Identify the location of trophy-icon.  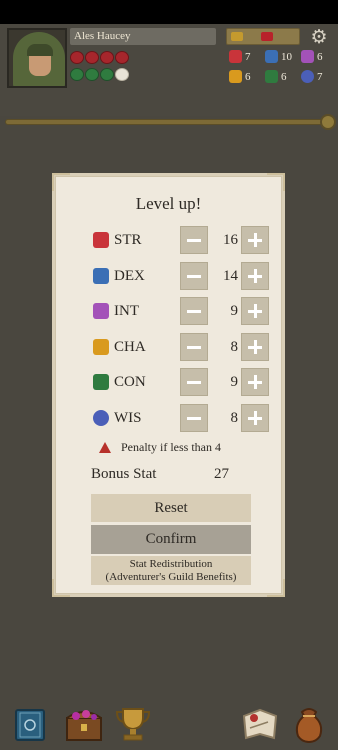
(133, 724).